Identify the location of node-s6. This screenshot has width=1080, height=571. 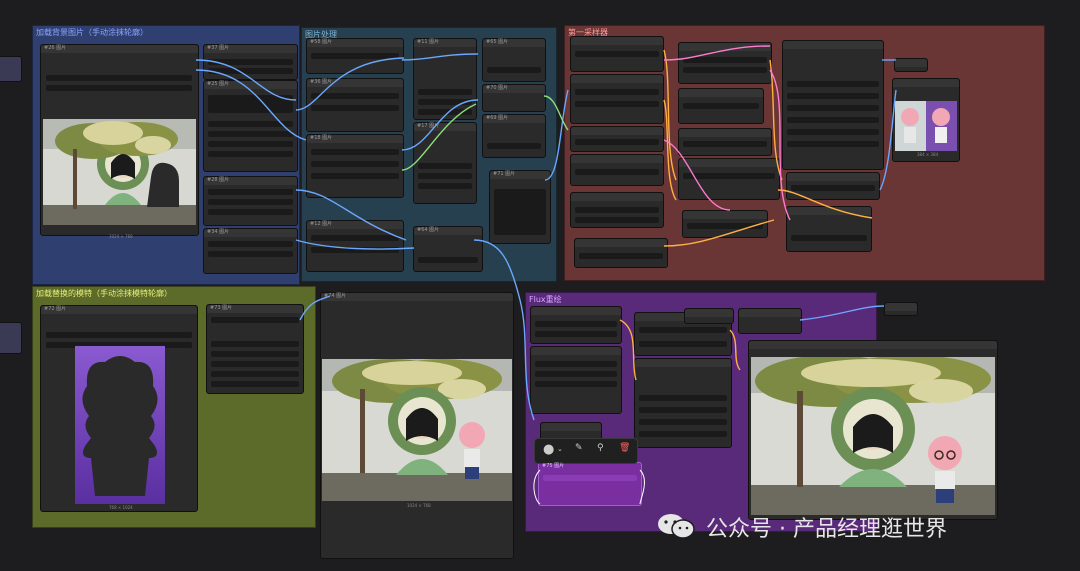
(621, 253).